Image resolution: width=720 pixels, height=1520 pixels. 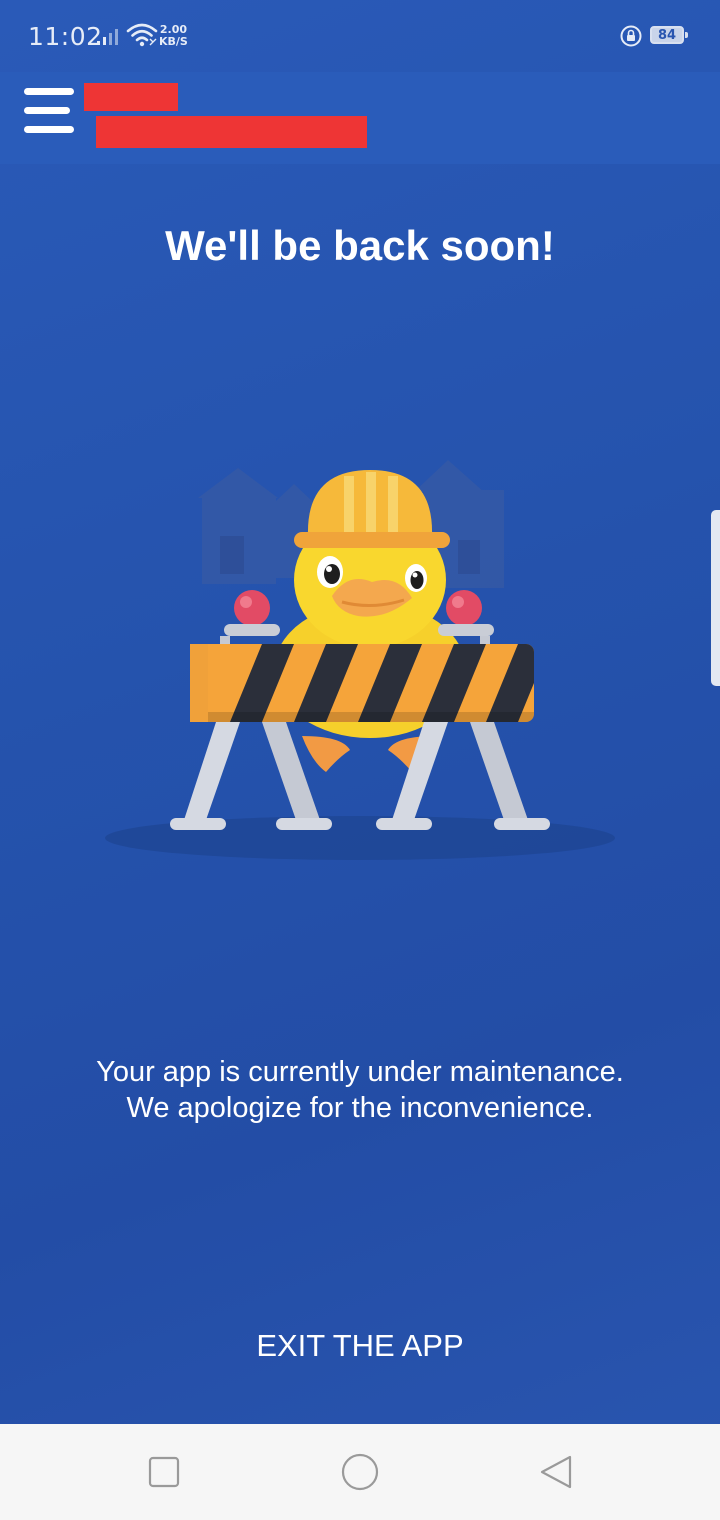 What do you see at coordinates (360, 1346) in the screenshot?
I see `exit-app-button: EXIT THE APP` at bounding box center [360, 1346].